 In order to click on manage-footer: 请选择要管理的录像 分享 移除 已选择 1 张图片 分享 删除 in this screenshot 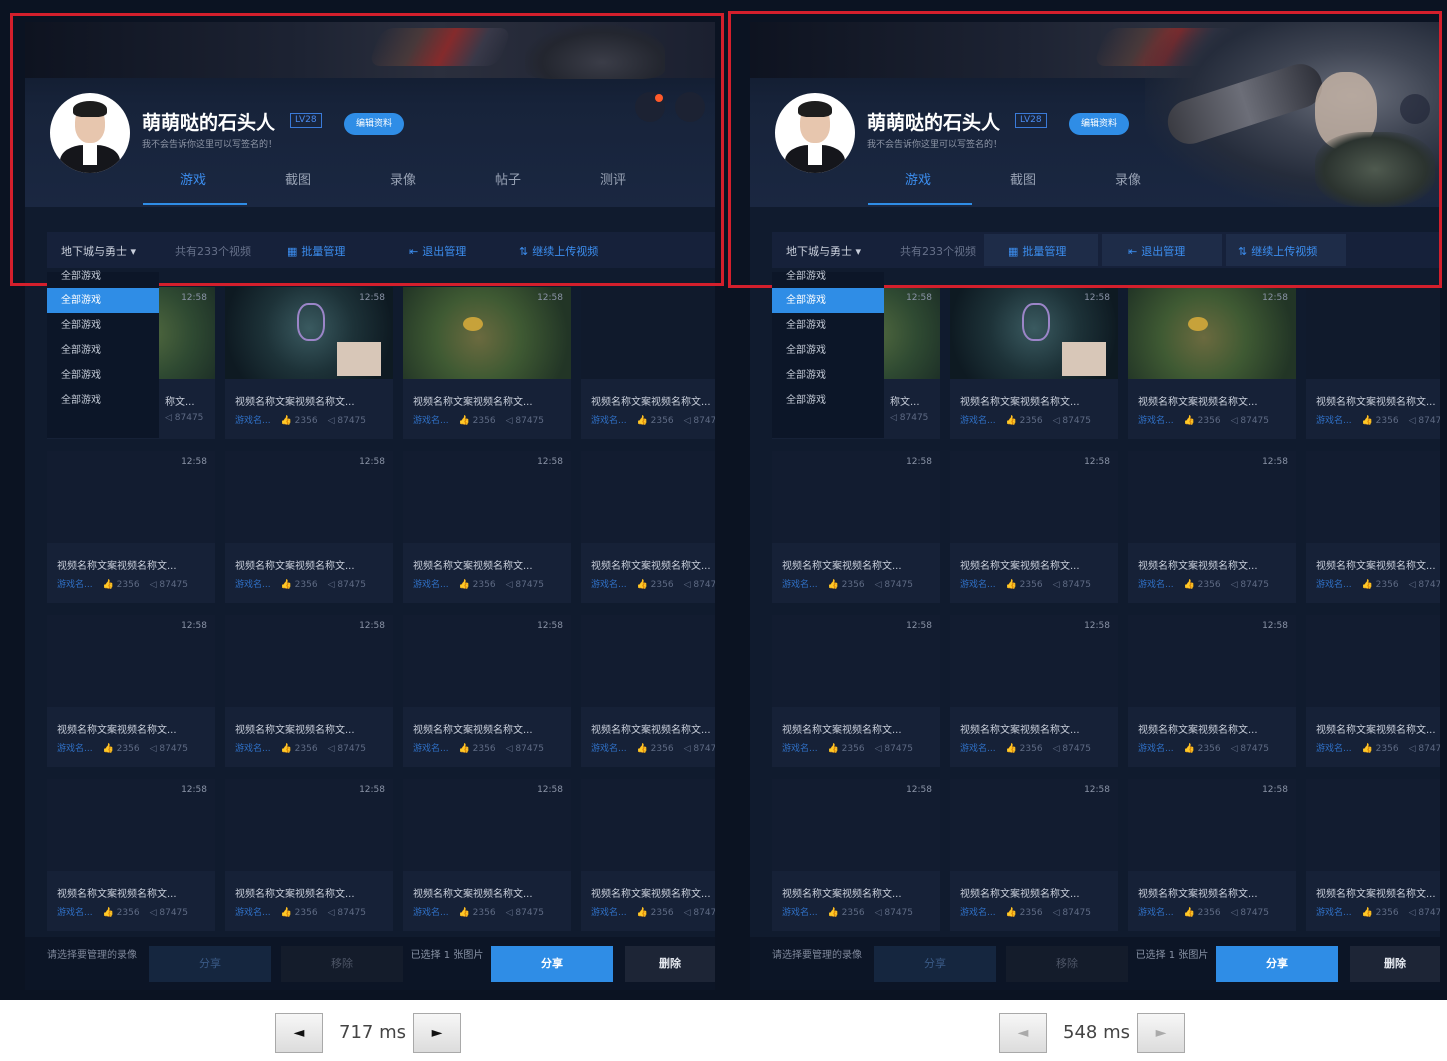, I will do `click(1095, 963)`.